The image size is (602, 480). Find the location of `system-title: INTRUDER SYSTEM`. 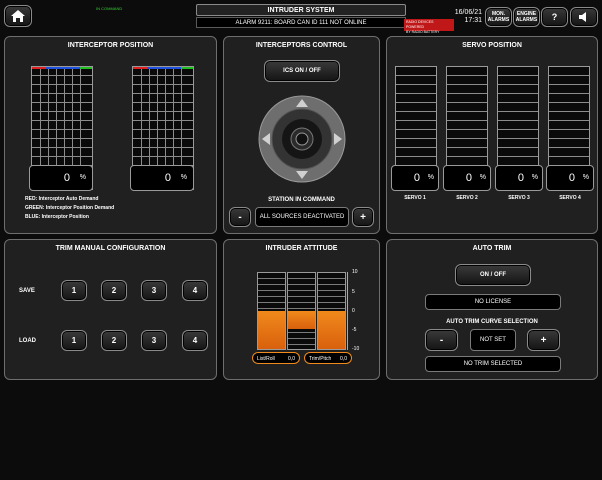

system-title: INTRUDER SYSTEM is located at coordinates (301, 10).